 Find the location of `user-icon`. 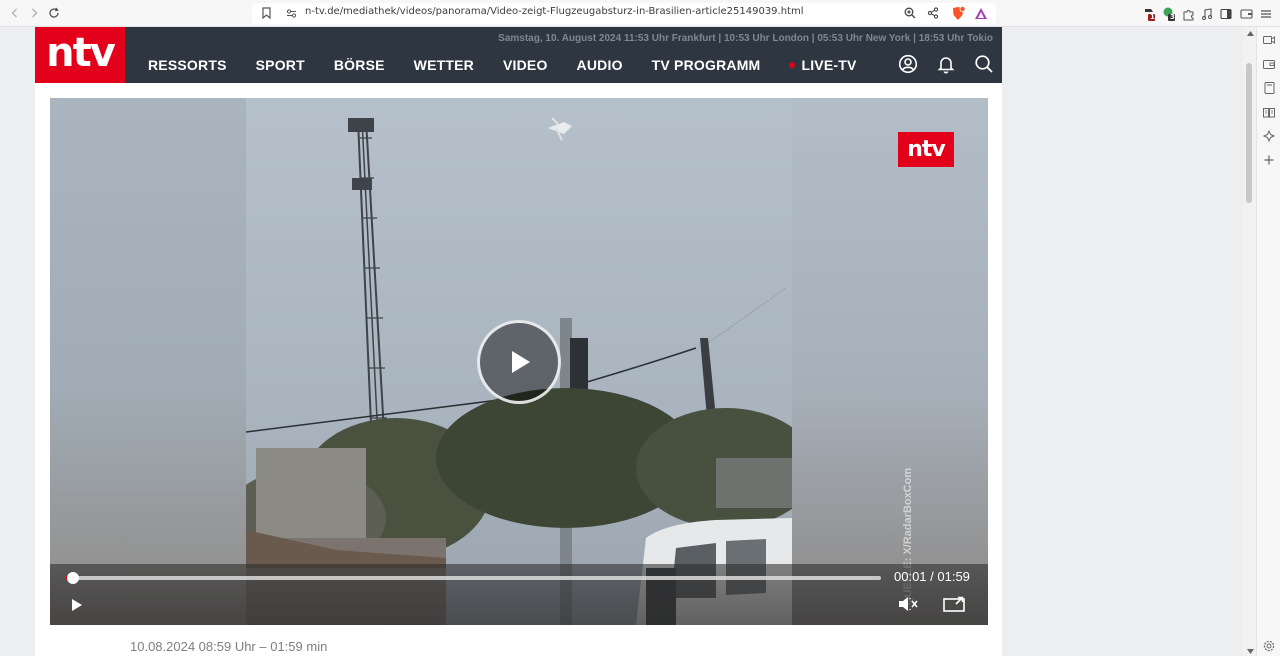

user-icon is located at coordinates (908, 64).